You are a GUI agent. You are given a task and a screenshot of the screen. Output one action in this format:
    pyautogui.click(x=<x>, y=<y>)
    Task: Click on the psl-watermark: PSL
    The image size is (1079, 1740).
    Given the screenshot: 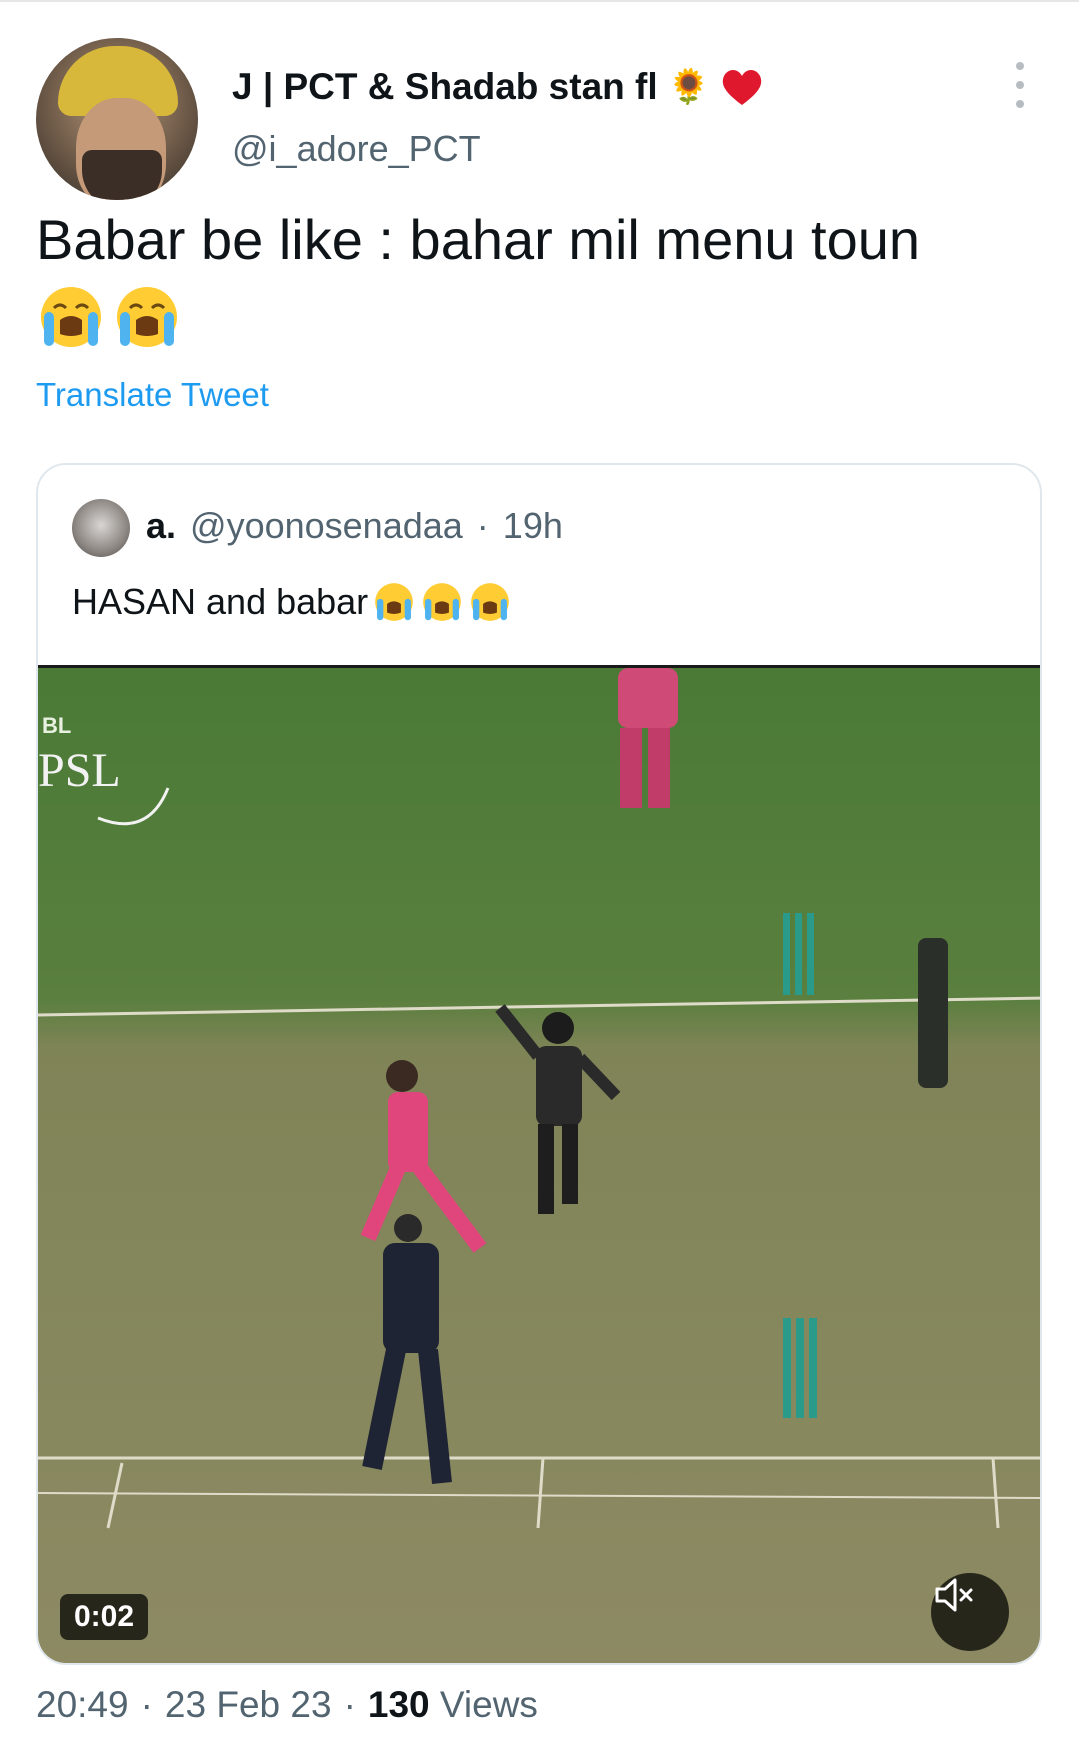 What is the action you would take?
    pyautogui.click(x=79, y=770)
    